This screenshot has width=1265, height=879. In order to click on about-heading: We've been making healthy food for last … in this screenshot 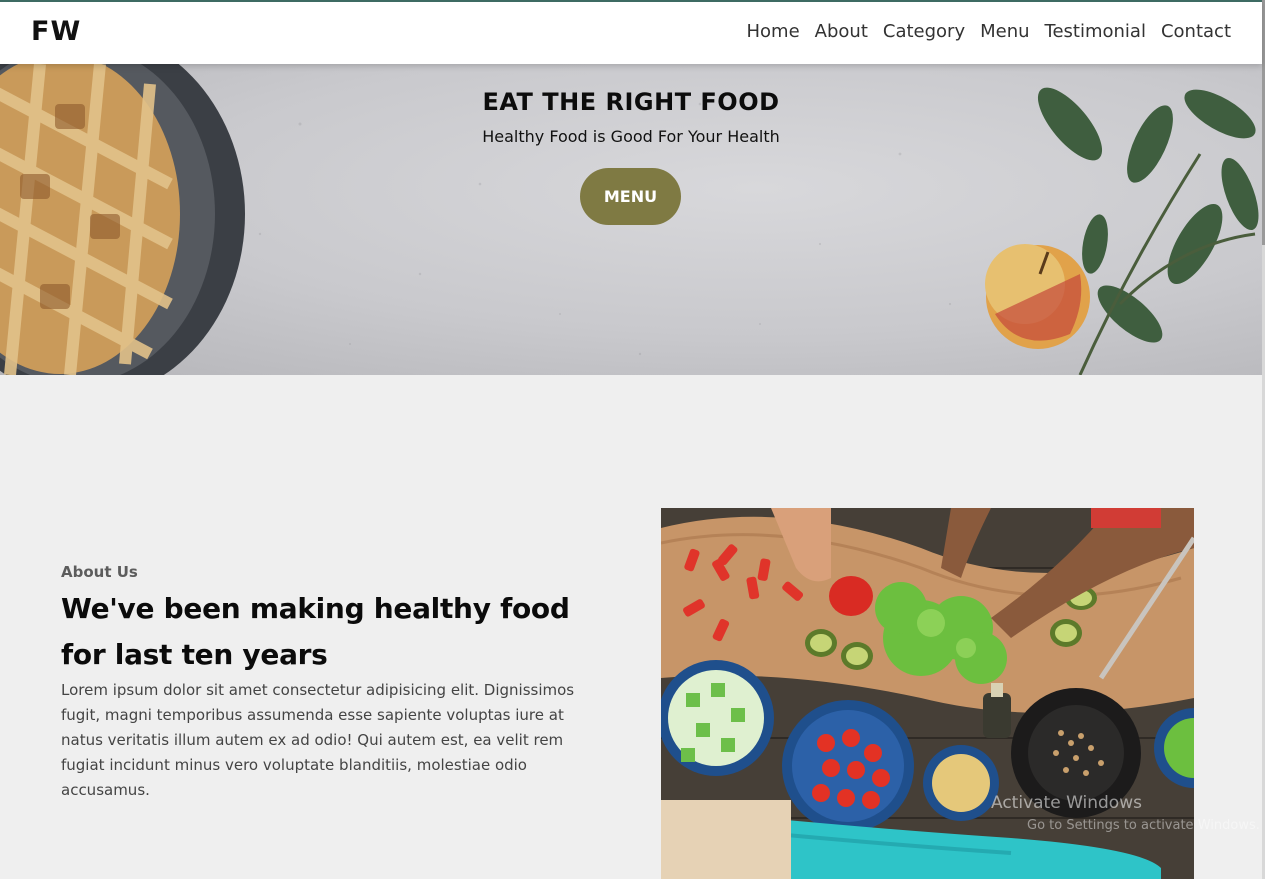, I will do `click(315, 631)`.